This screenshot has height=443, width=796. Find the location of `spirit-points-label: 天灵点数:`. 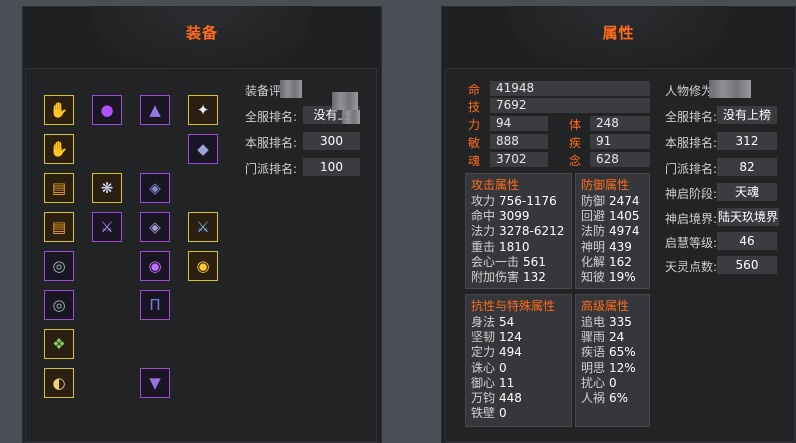

spirit-points-label: 天灵点数: is located at coordinates (691, 267).